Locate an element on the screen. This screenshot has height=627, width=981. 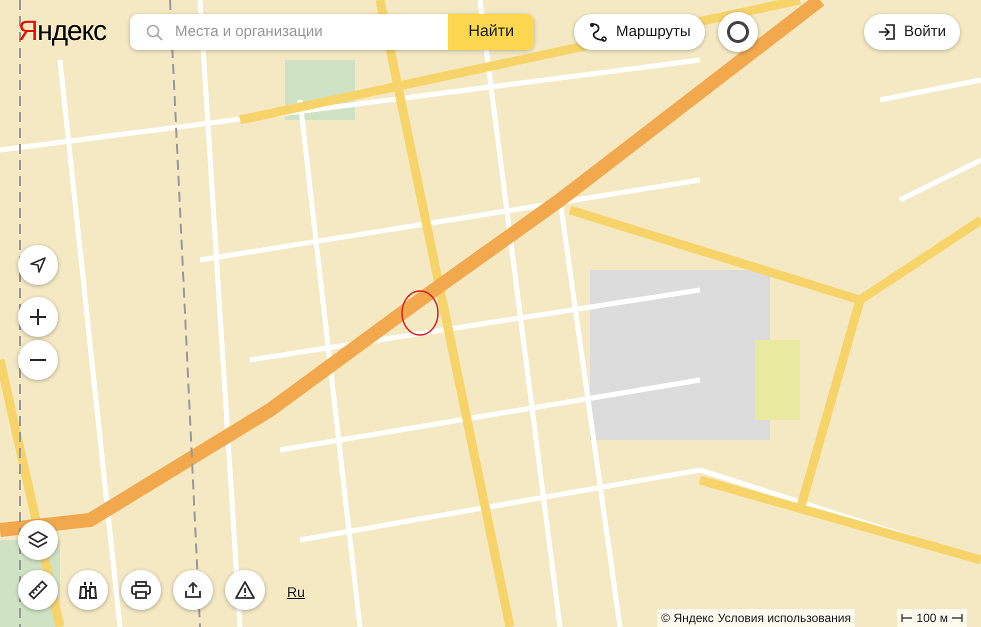
terms-link: Условия использования is located at coordinates (784, 618).